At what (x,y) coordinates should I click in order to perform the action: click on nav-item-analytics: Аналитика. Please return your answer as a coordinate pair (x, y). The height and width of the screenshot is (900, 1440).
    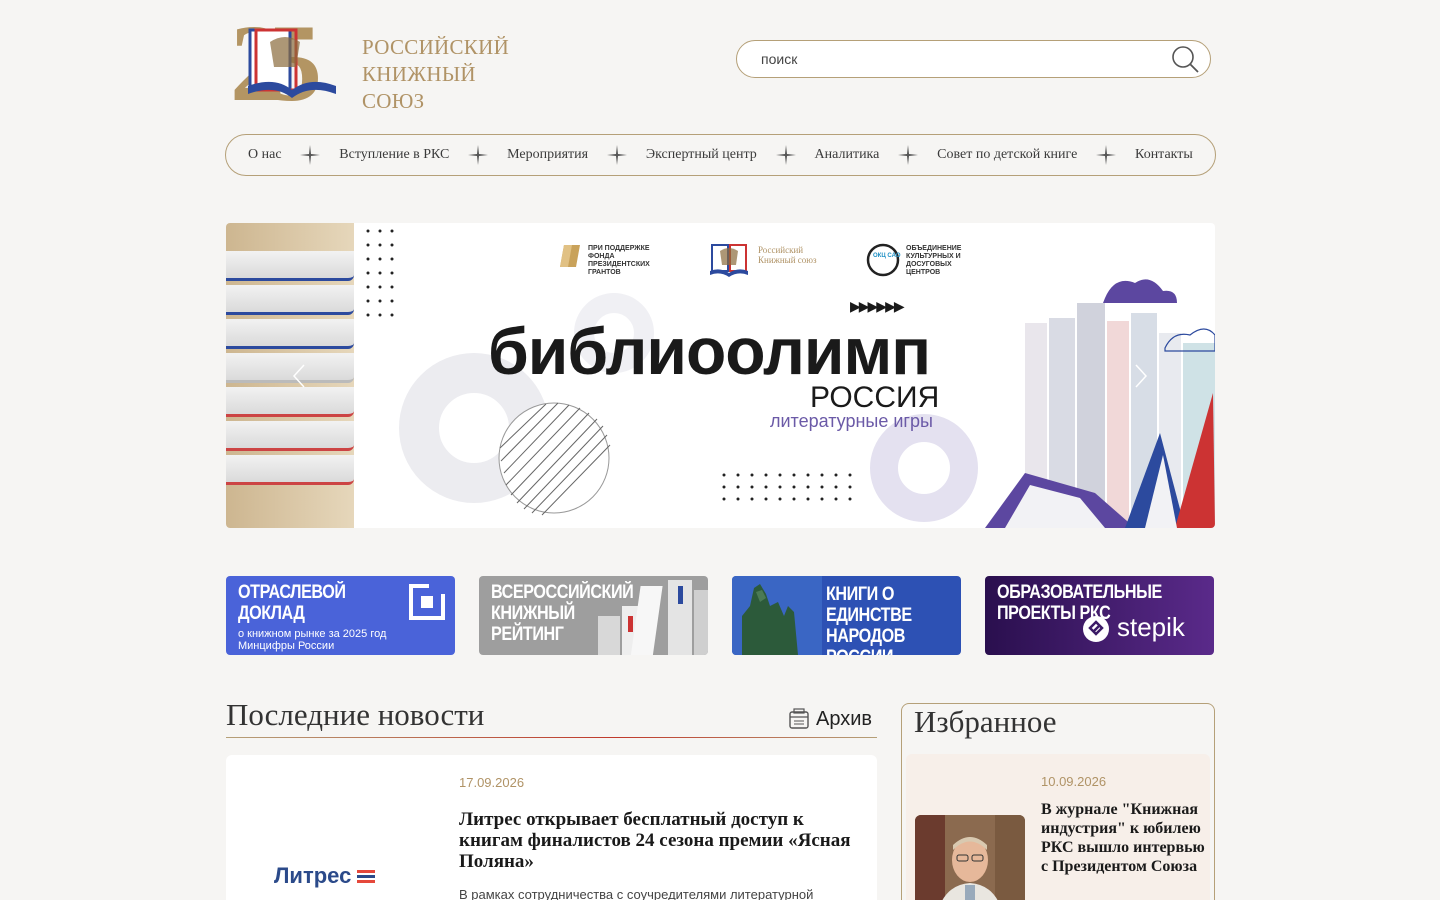
    Looking at the image, I should click on (847, 155).